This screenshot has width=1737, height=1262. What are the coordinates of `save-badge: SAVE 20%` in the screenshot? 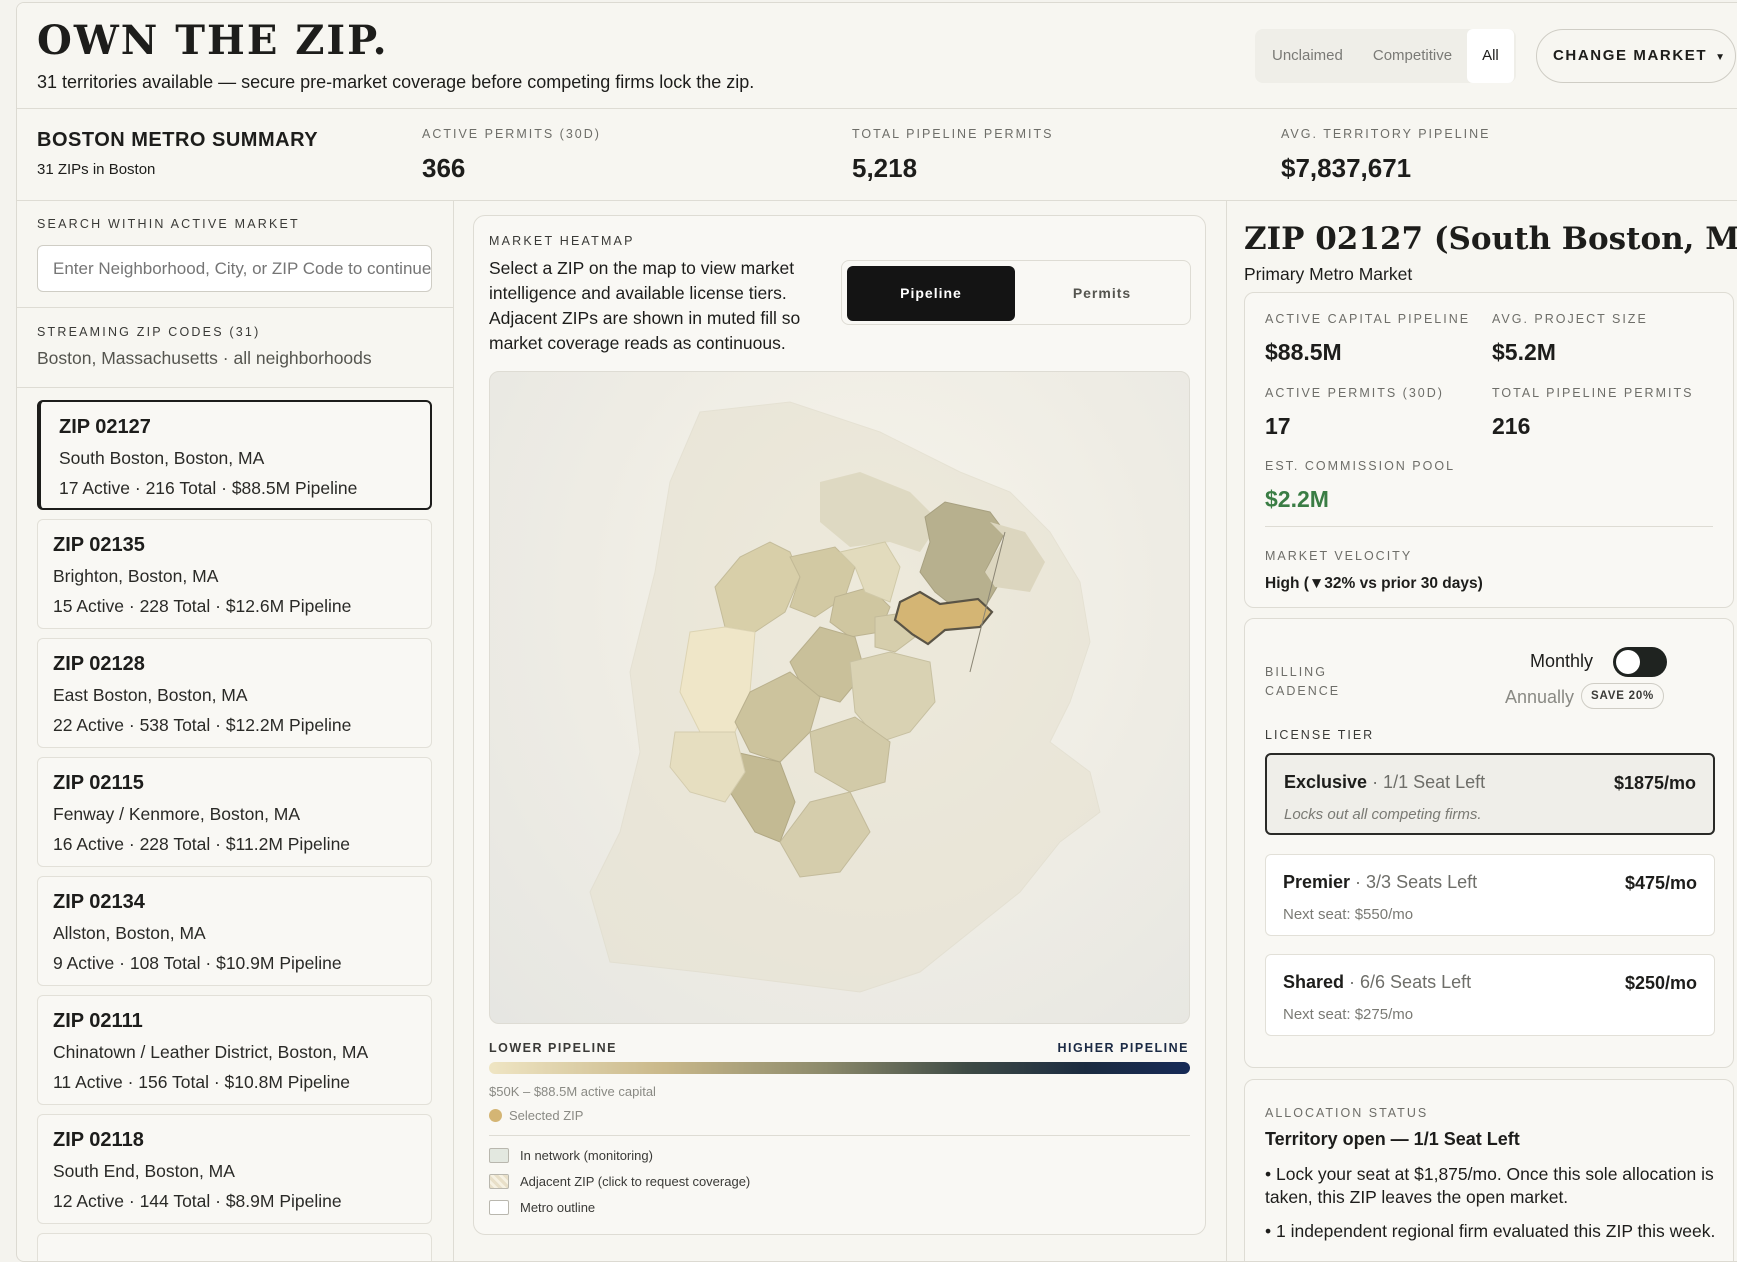 It's located at (1623, 696).